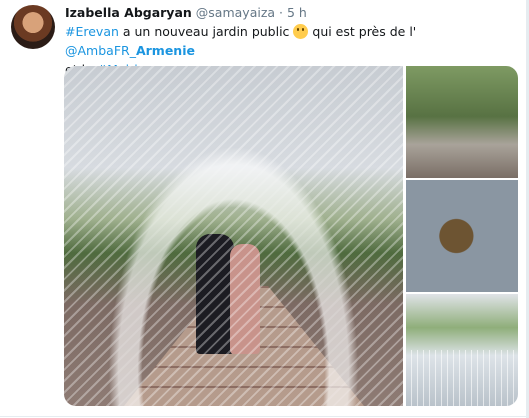 The height and width of the screenshot is (418, 529). What do you see at coordinates (33, 27) in the screenshot?
I see `avatar` at bounding box center [33, 27].